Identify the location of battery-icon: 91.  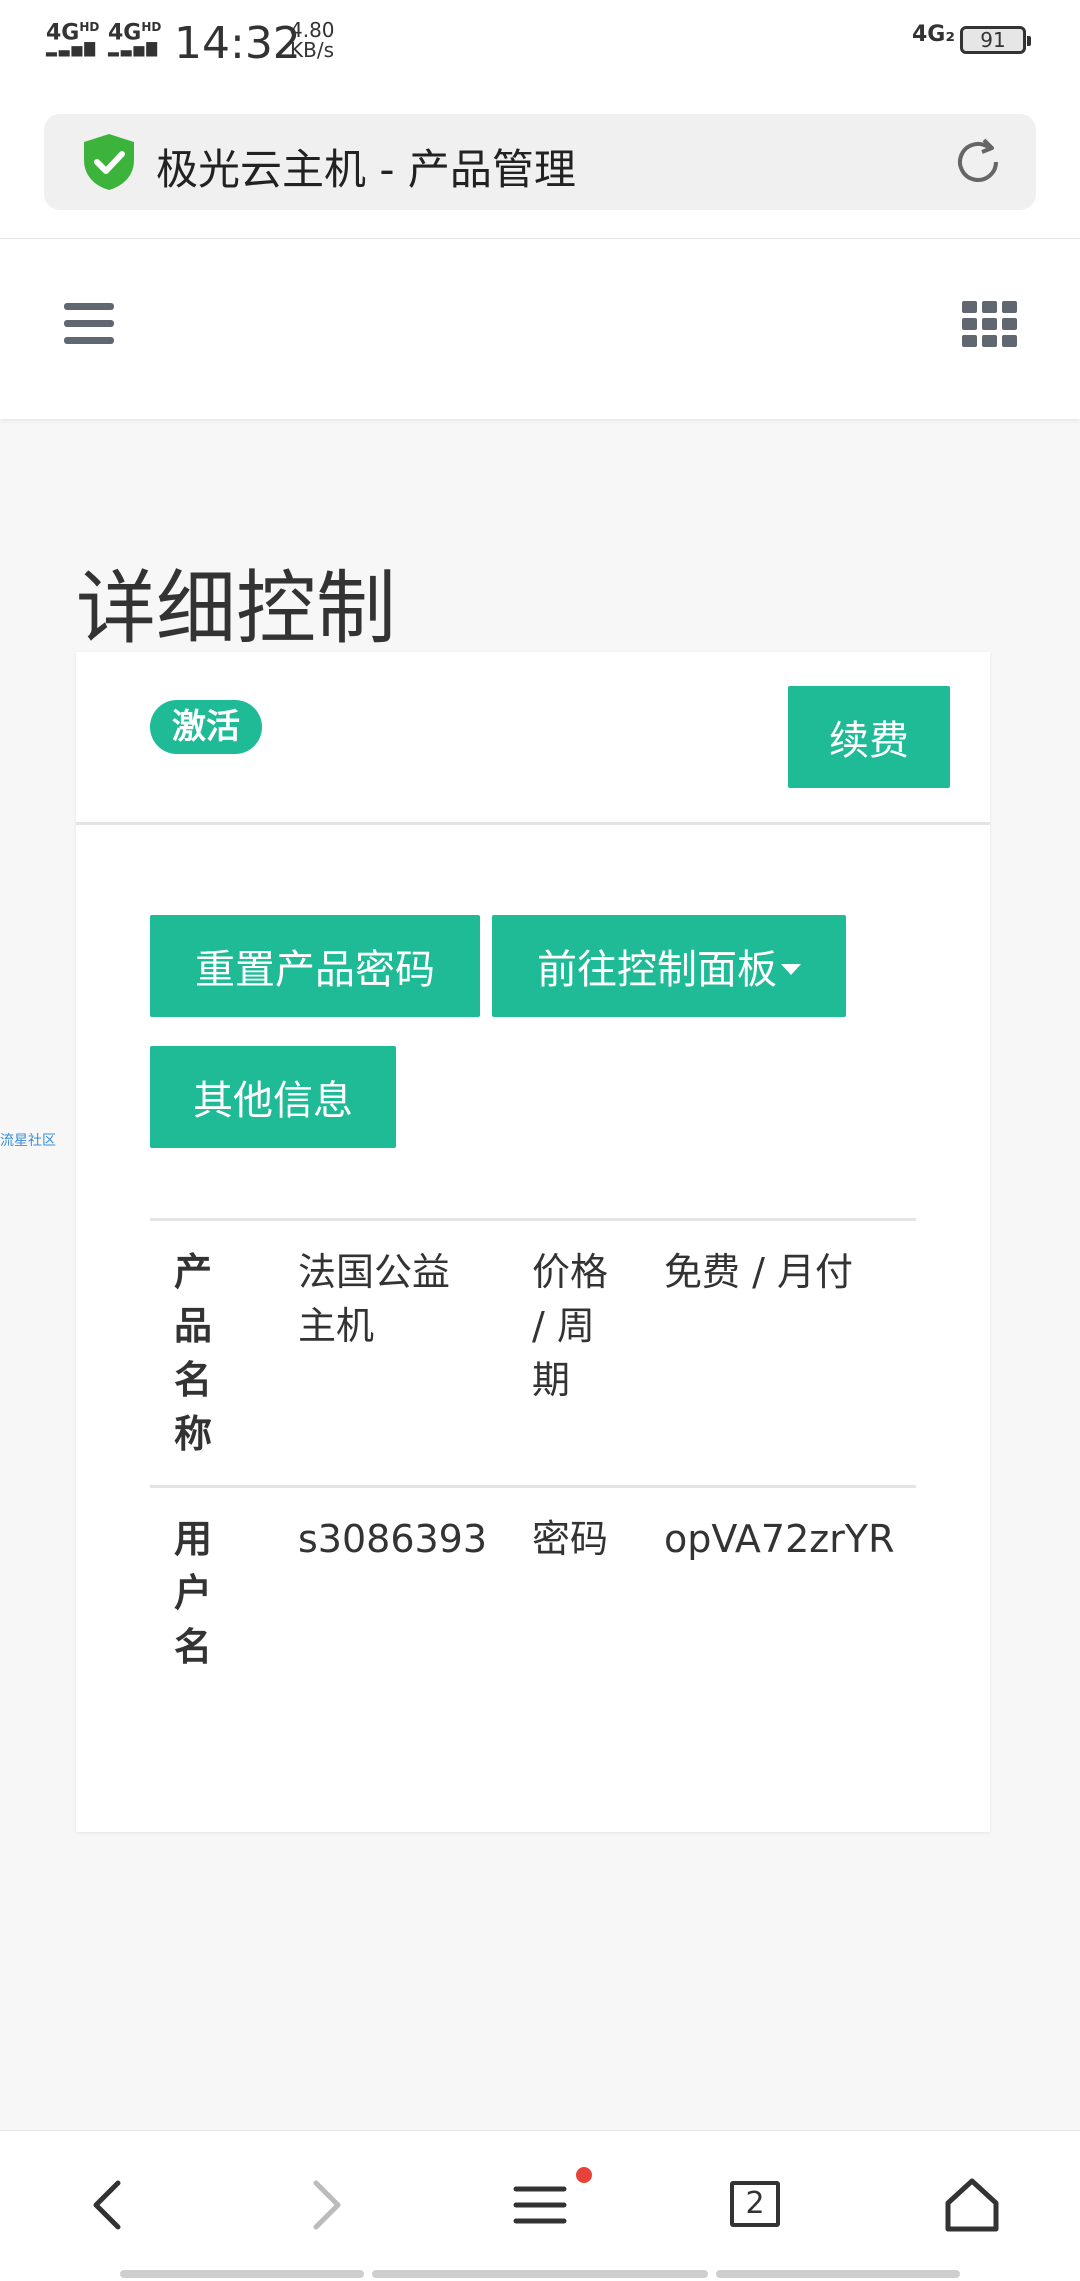
(995, 40).